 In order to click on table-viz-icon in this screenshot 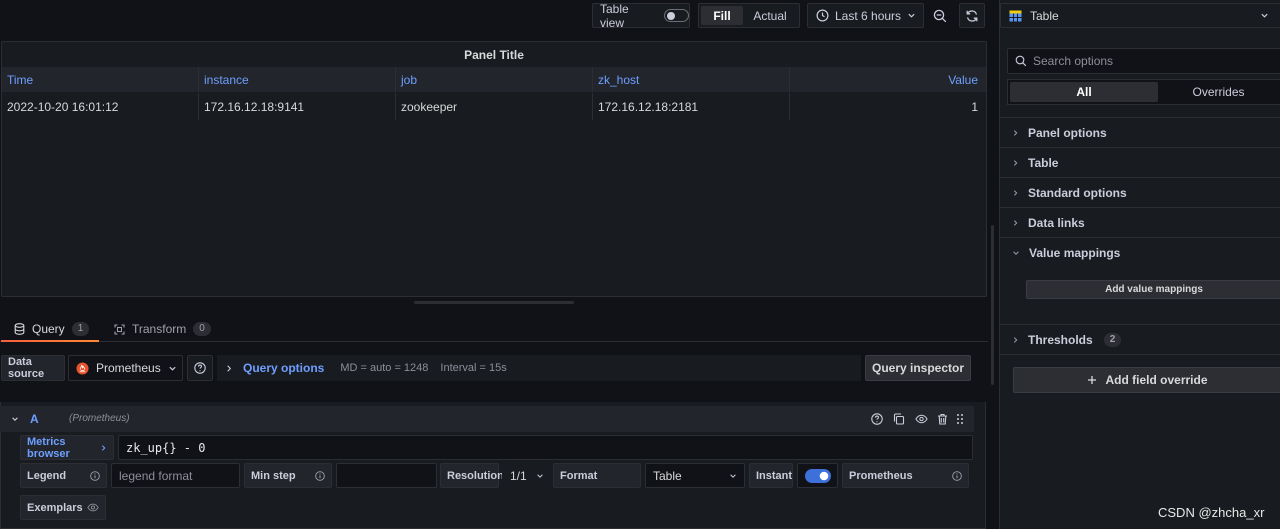, I will do `click(1015, 16)`.